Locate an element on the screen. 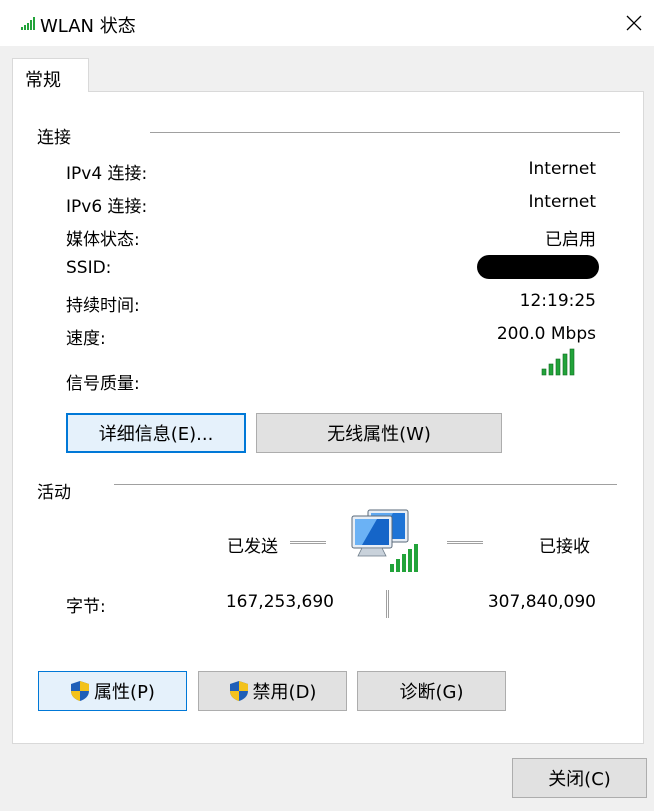  connection-group-label: 连接 is located at coordinates (54, 138).